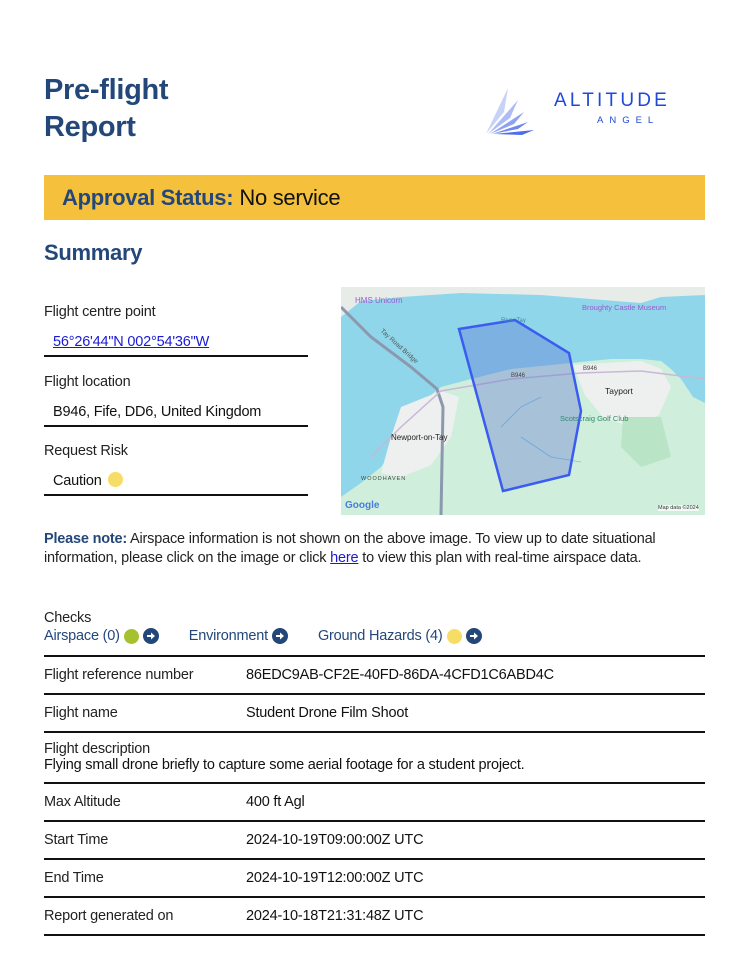 The width and height of the screenshot is (743, 968). Describe the element at coordinates (131, 636) in the screenshot. I see `green-status-indicator-icon` at that location.